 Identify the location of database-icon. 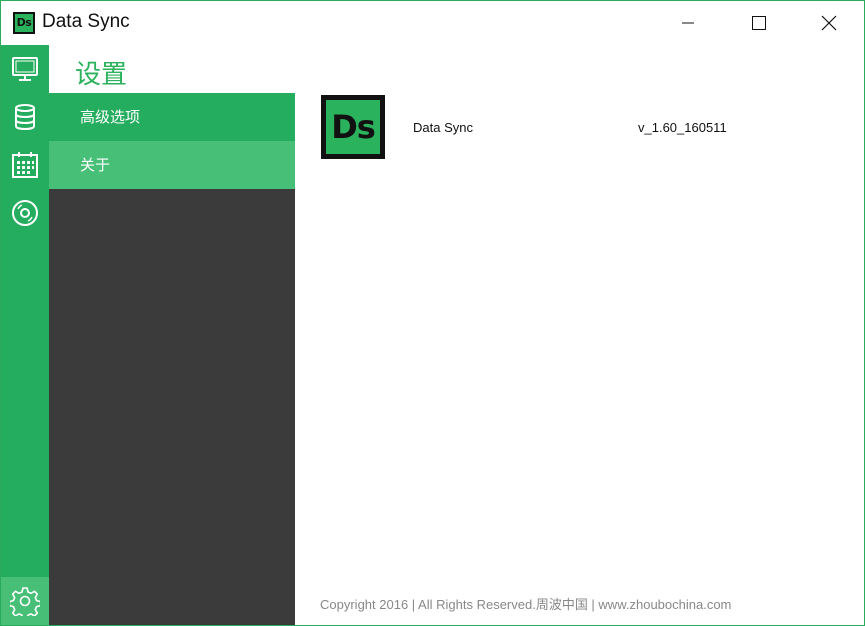
(25, 117).